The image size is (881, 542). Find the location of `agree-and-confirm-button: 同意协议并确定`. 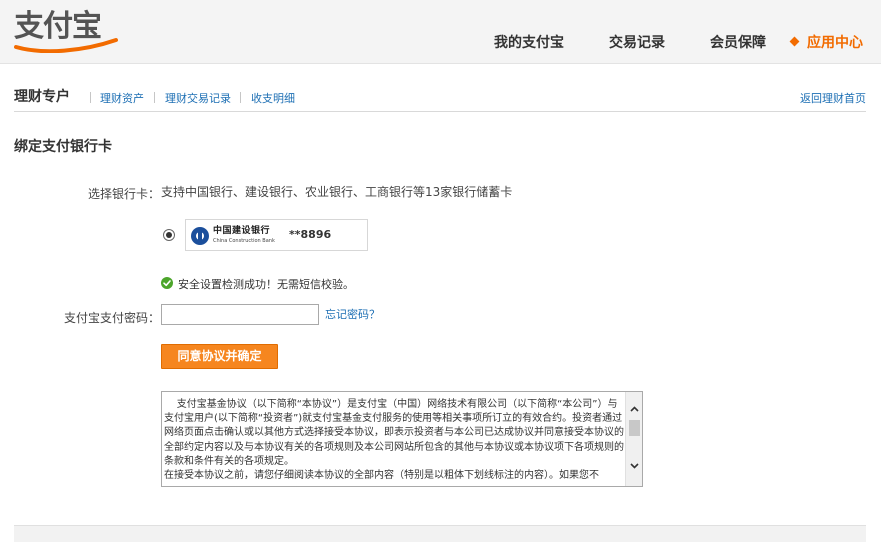

agree-and-confirm-button: 同意协议并确定 is located at coordinates (219, 356).